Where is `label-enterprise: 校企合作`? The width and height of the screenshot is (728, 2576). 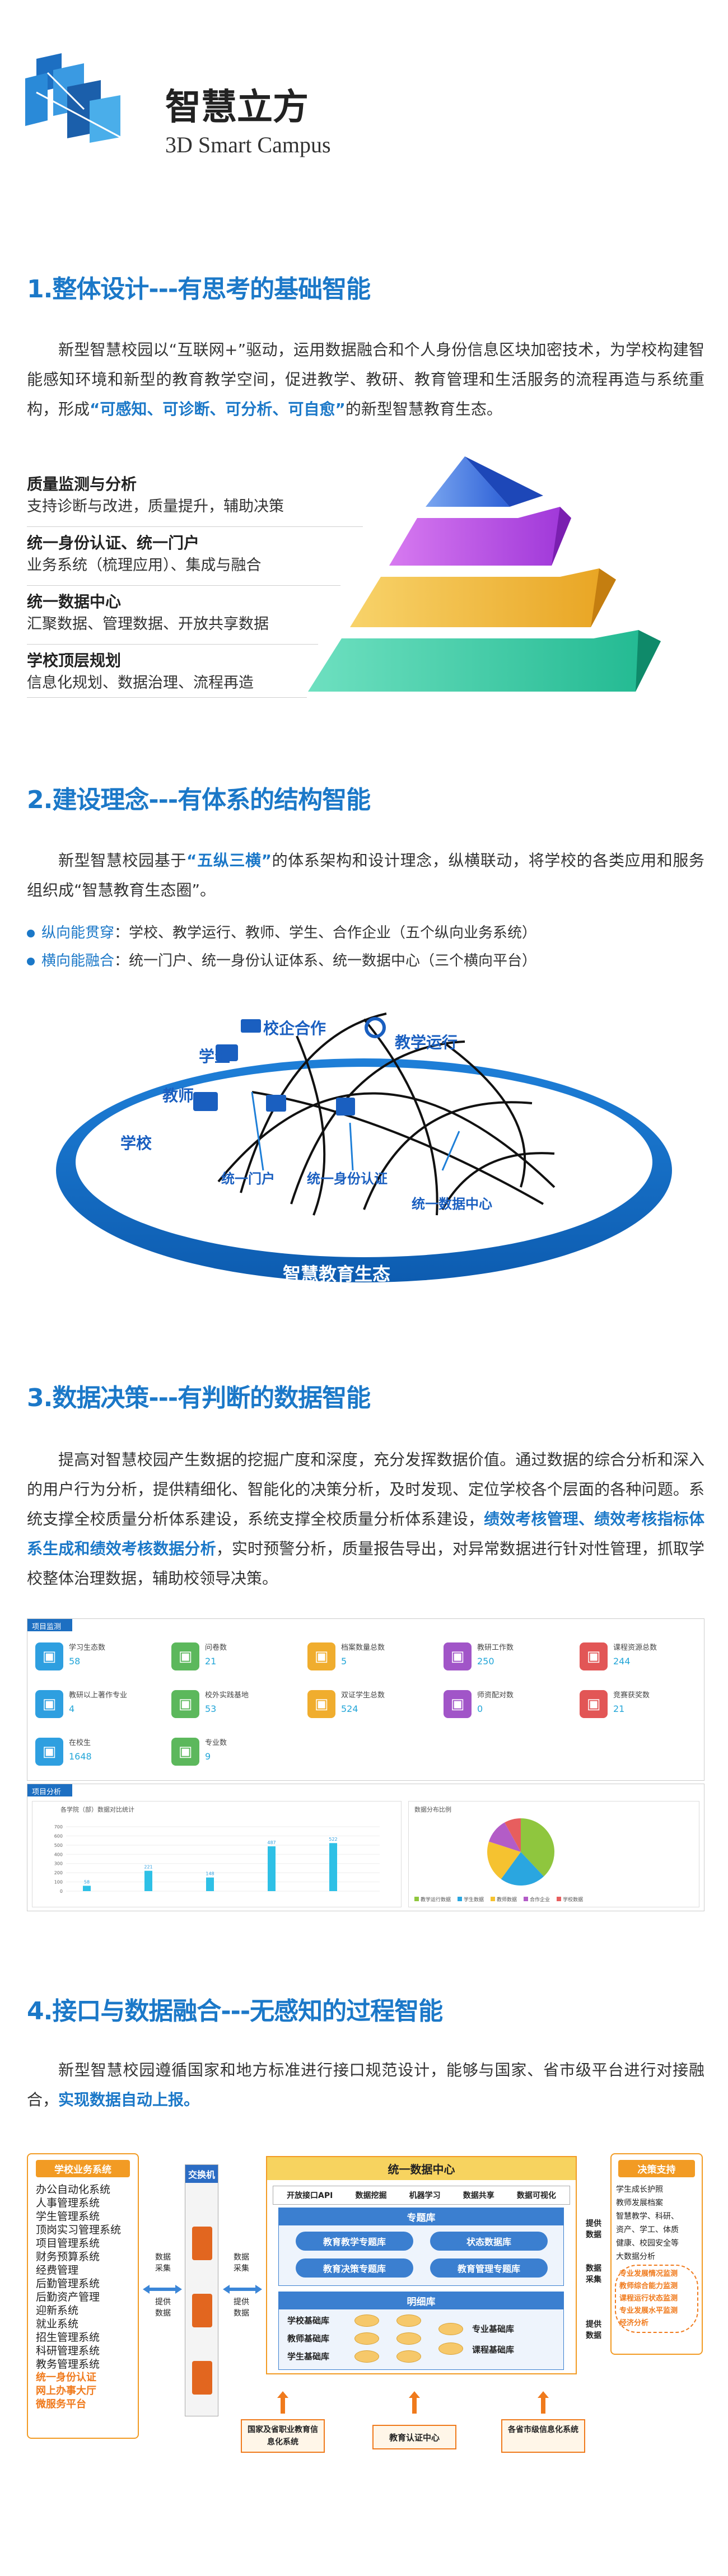 label-enterprise: 校企合作 is located at coordinates (295, 1029).